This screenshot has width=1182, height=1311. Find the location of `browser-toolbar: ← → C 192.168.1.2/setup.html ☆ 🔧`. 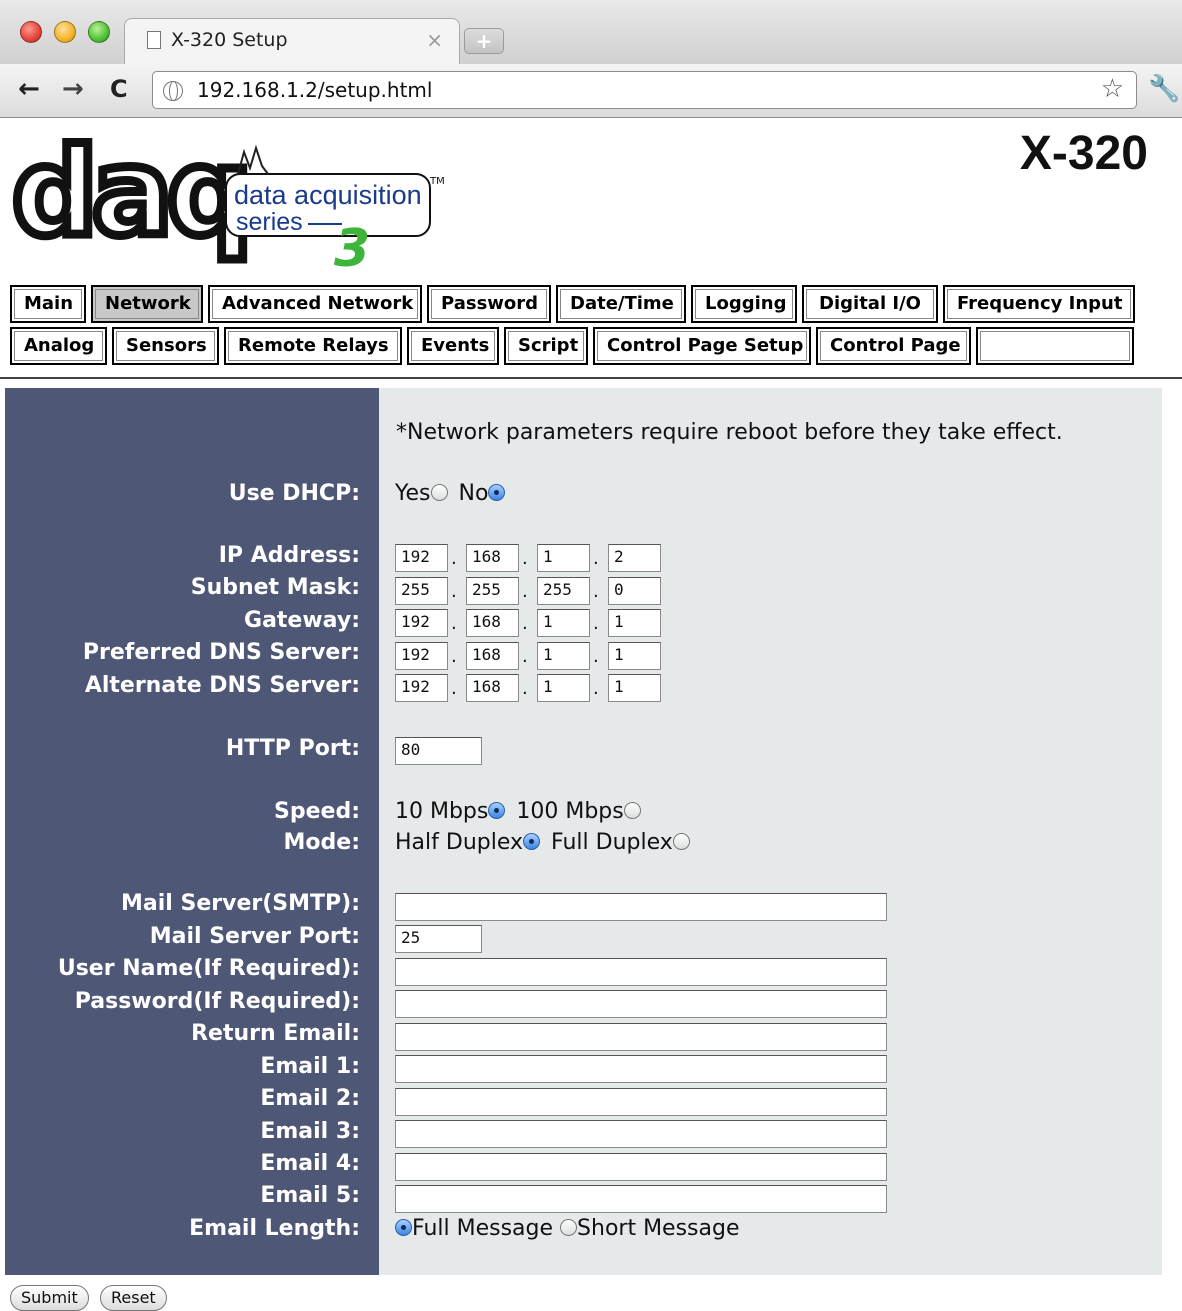

browser-toolbar: ← → C 192.168.1.2/setup.html ☆ 🔧 is located at coordinates (591, 91).